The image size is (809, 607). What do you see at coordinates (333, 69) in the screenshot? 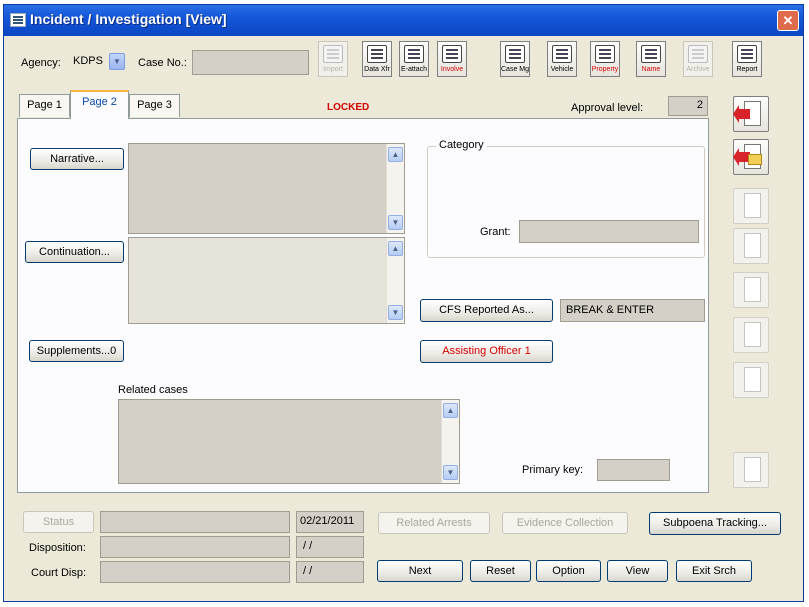
I see `toolbar-button-label: Import` at bounding box center [333, 69].